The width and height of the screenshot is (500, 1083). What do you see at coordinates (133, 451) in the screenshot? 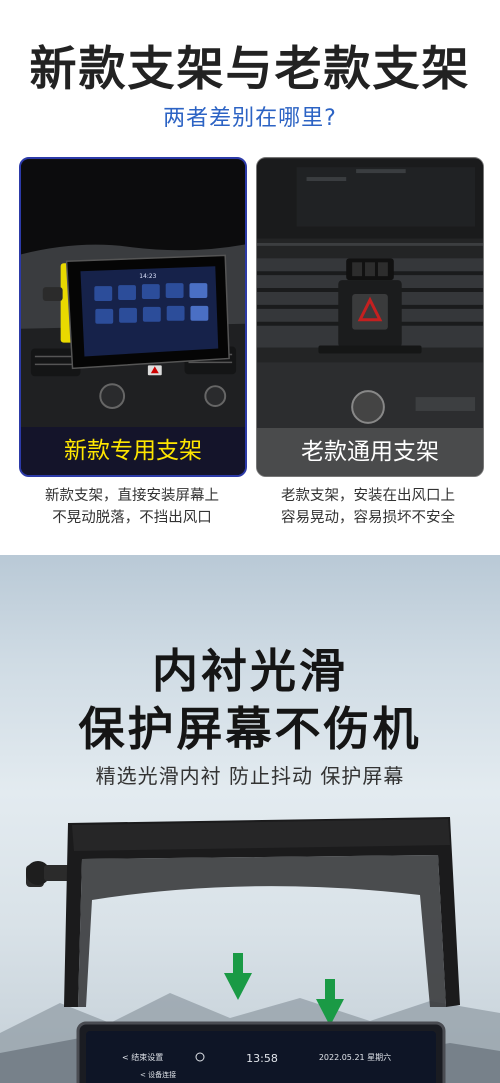
I see `new-mount-label: 新款专用支架` at bounding box center [133, 451].